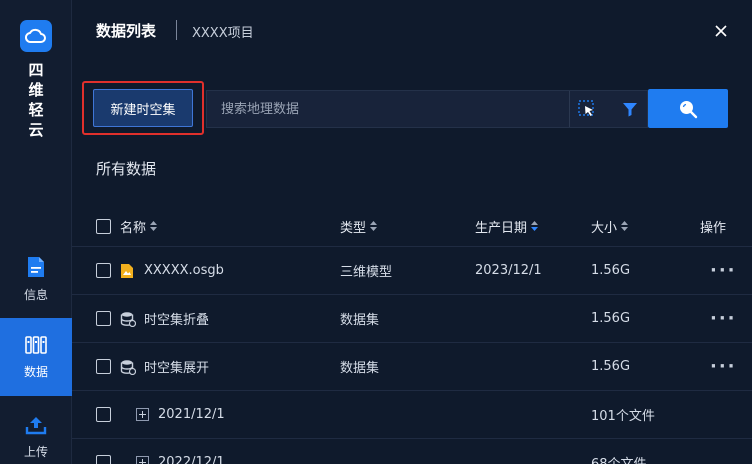 The width and height of the screenshot is (752, 464). I want to click on panel-header: 数据列表 XXXX项目, so click(412, 30).